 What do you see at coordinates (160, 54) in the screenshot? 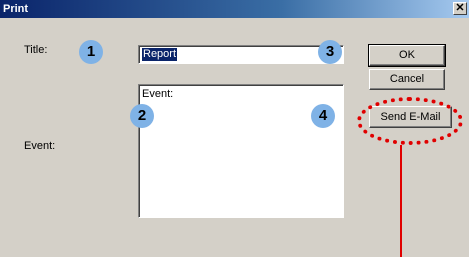
I see `title-input-value: Report` at bounding box center [160, 54].